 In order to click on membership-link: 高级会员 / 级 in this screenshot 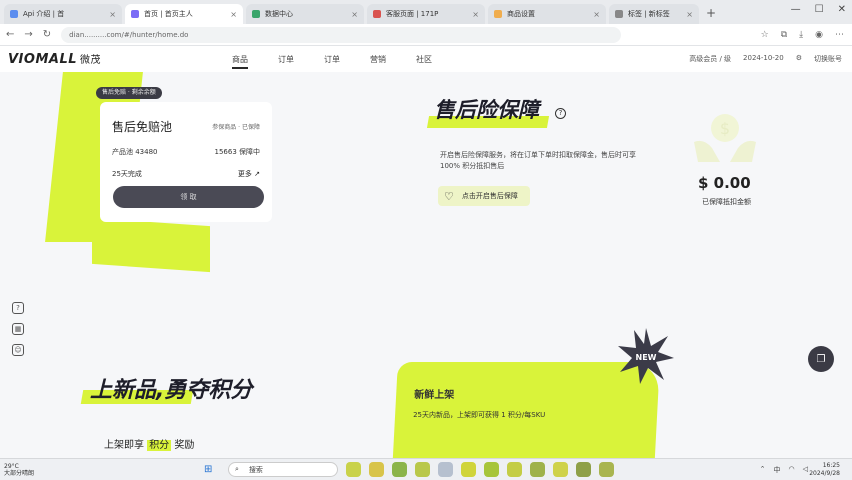, I will do `click(710, 59)`.